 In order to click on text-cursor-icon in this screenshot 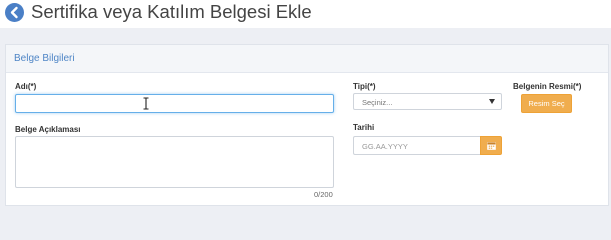, I will do `click(146, 103)`.